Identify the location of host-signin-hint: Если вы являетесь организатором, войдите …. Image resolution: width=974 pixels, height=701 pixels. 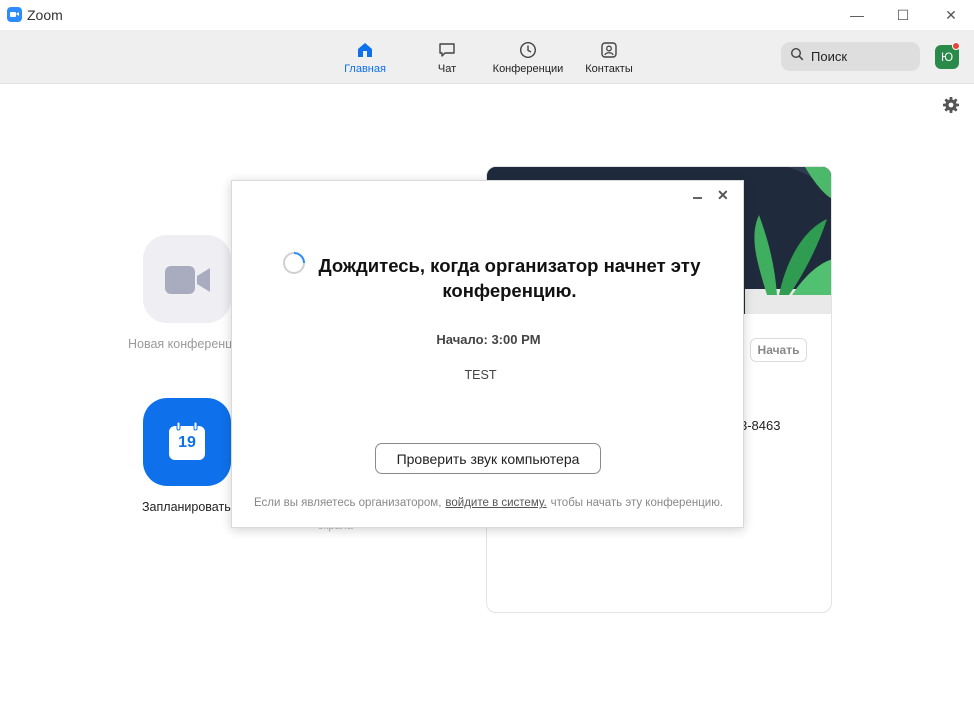
(488, 503).